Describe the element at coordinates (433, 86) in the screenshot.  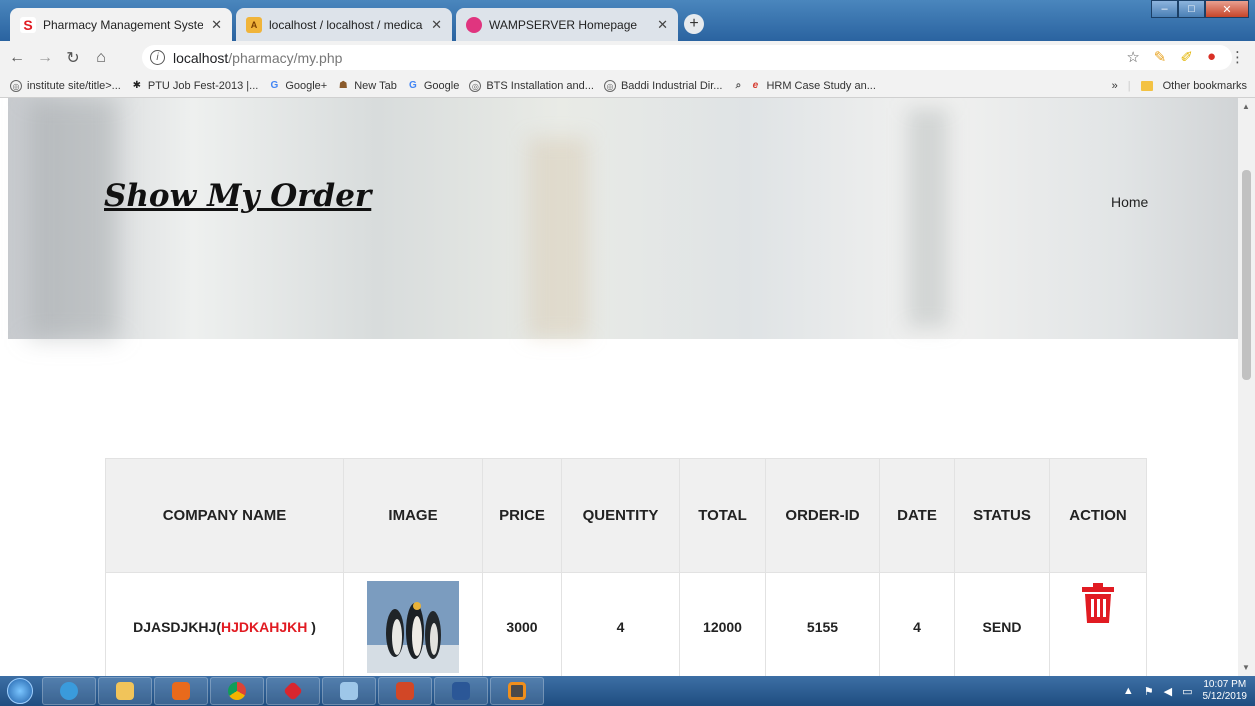
I see `bookmark-item: G Google` at that location.